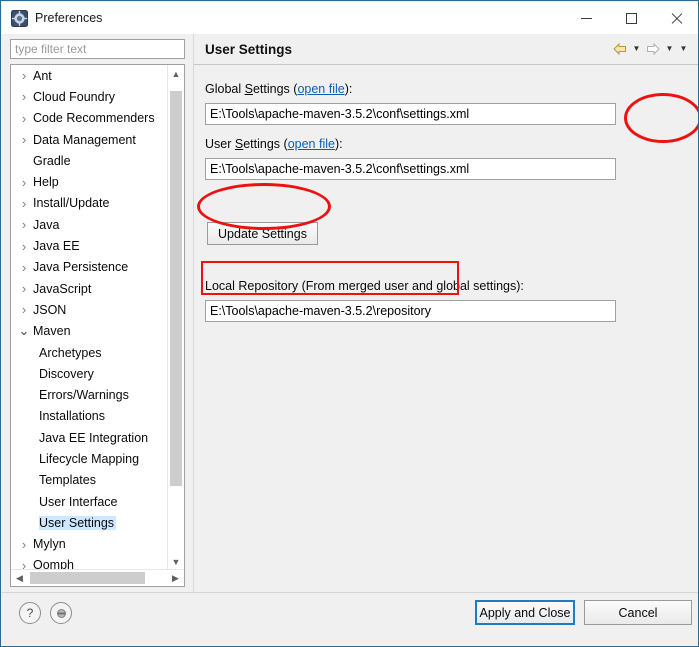  I want to click on apply-and-close-button: Apply and Close, so click(525, 612).